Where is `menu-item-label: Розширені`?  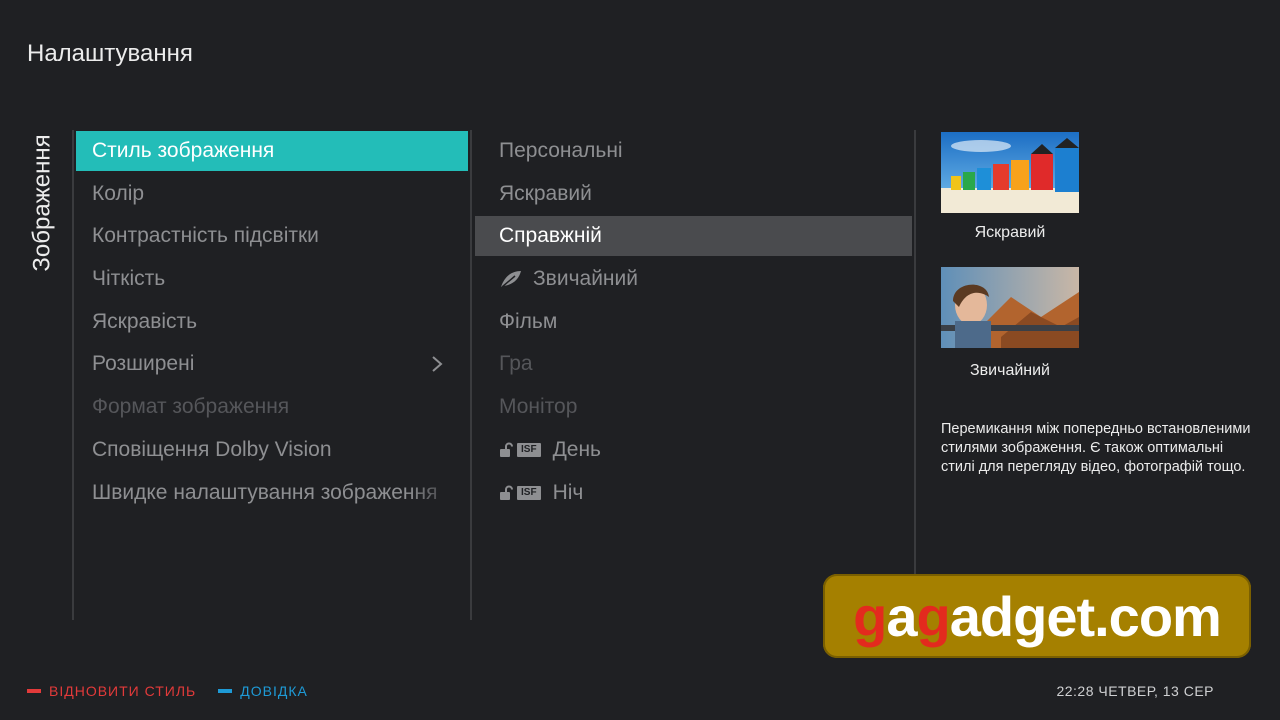 menu-item-label: Розширені is located at coordinates (143, 364).